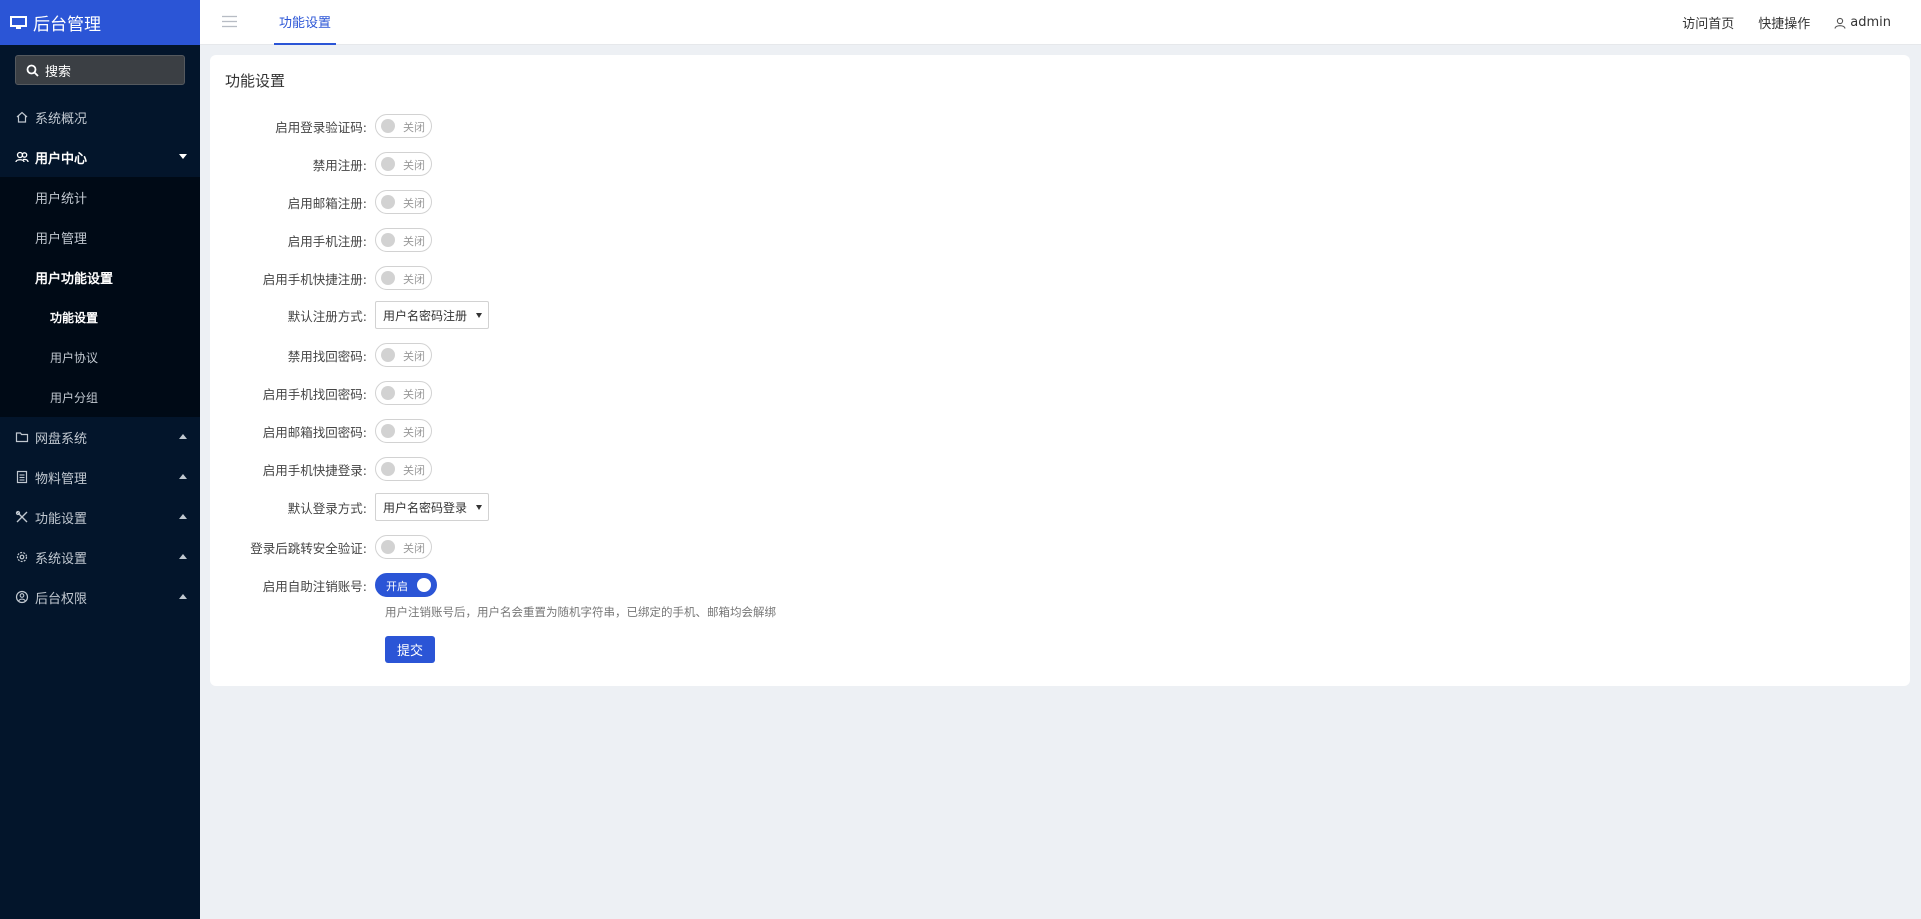  Describe the element at coordinates (74, 397) in the screenshot. I see `sidebar-item-label: 用户分组` at that location.